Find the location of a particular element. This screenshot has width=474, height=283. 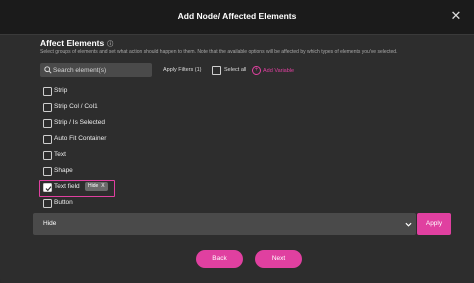

search-input is located at coordinates (101, 70).